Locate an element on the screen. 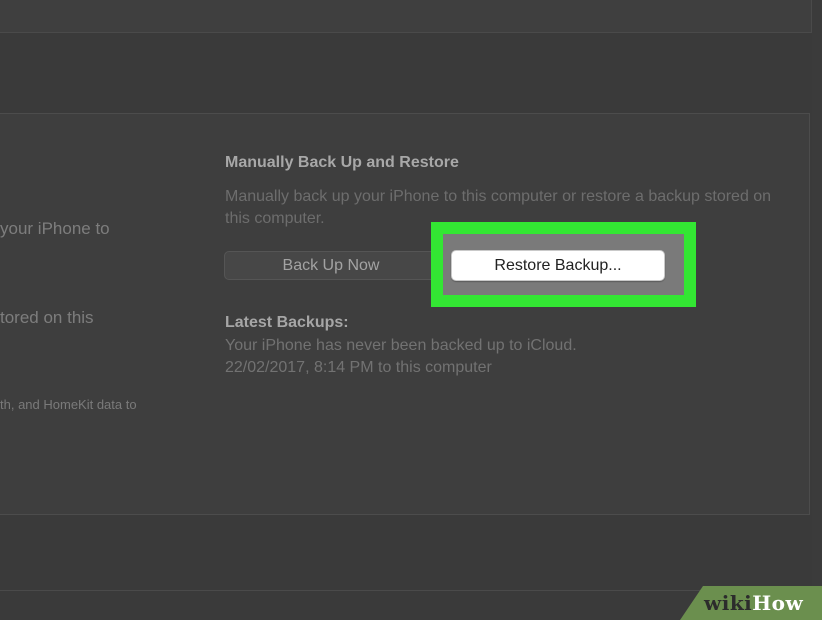  watermark-how: How is located at coordinates (778, 603).